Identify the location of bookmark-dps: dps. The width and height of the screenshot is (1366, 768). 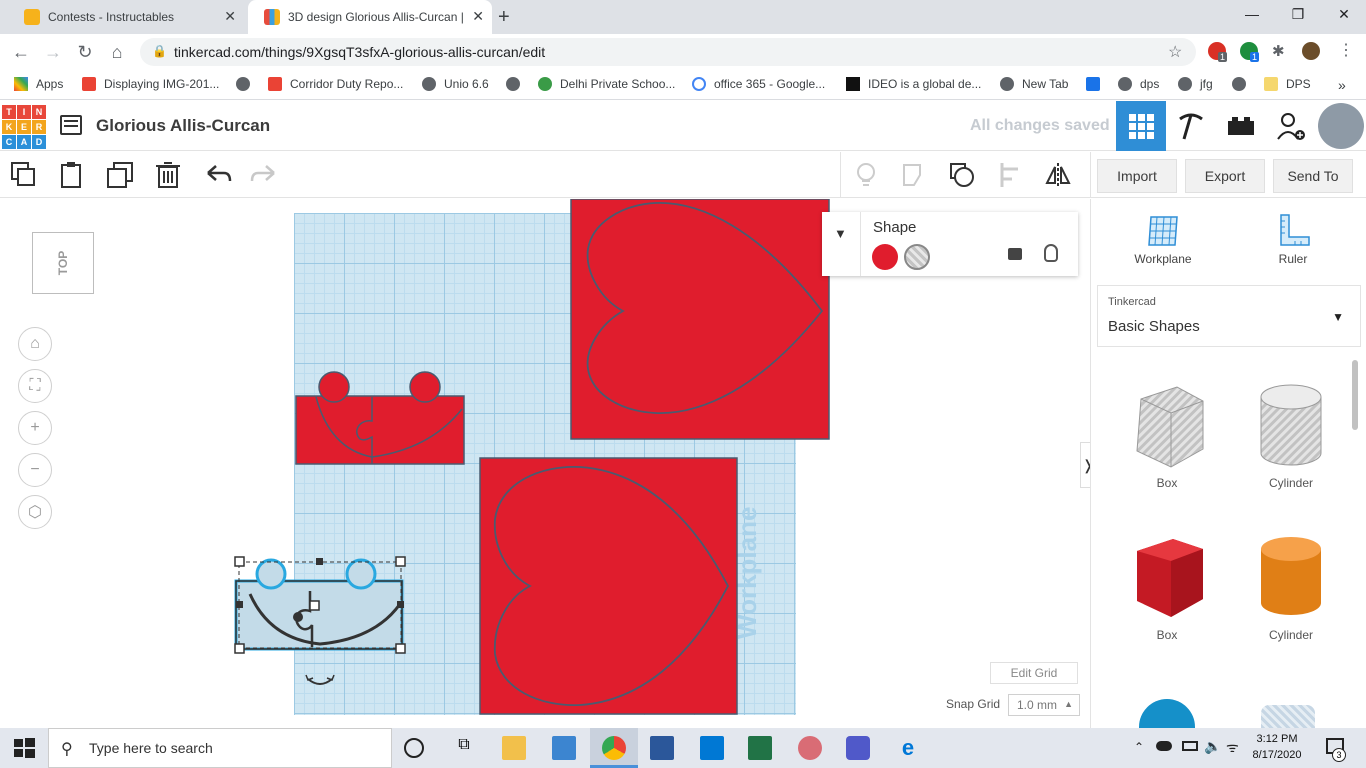
(1138, 84).